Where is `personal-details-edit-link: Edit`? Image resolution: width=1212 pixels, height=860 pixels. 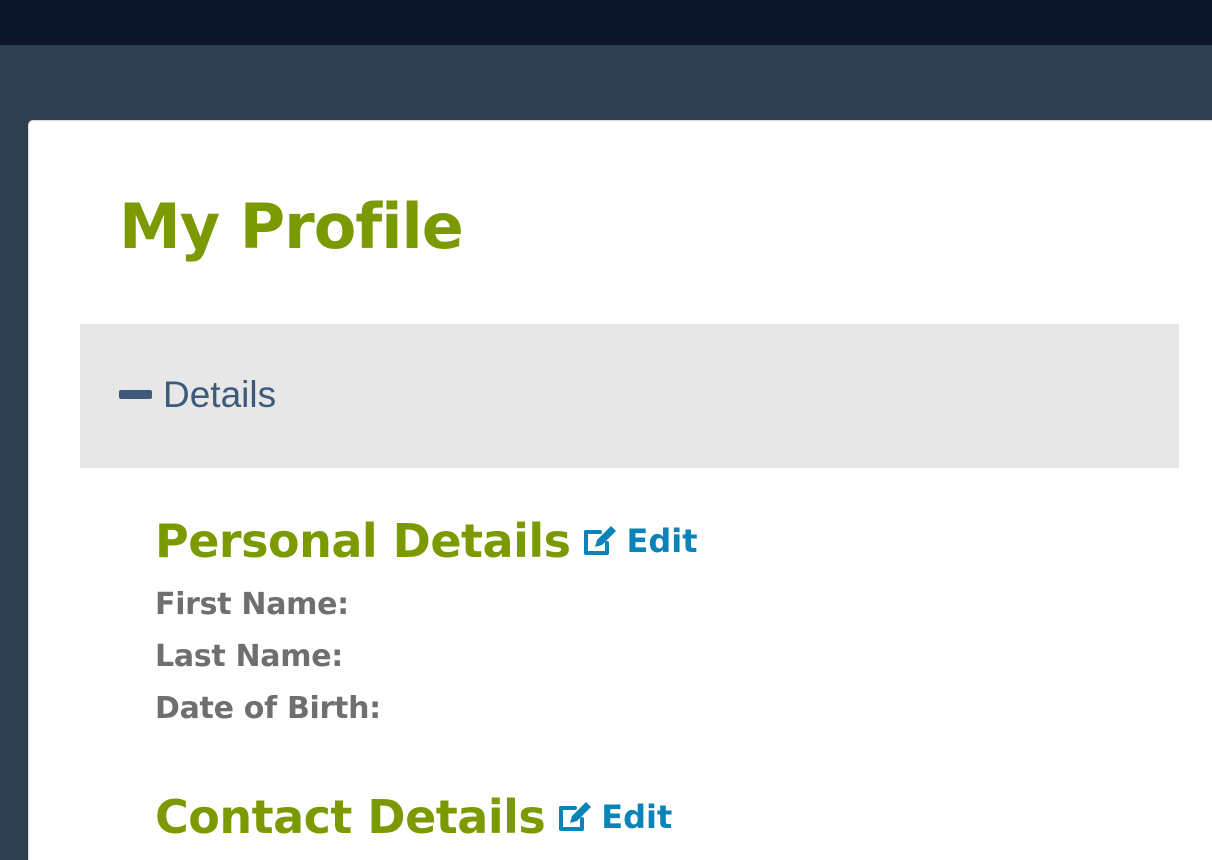
personal-details-edit-link: Edit is located at coordinates (640, 541).